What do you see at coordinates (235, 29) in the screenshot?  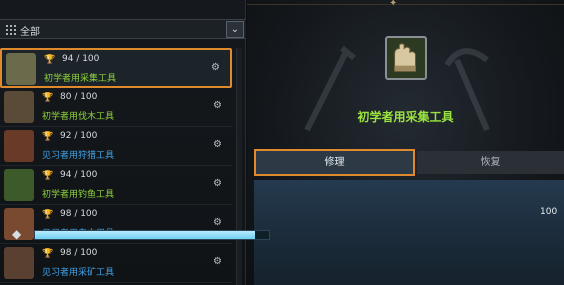 I see `chevron-down-icon: ⌄` at bounding box center [235, 29].